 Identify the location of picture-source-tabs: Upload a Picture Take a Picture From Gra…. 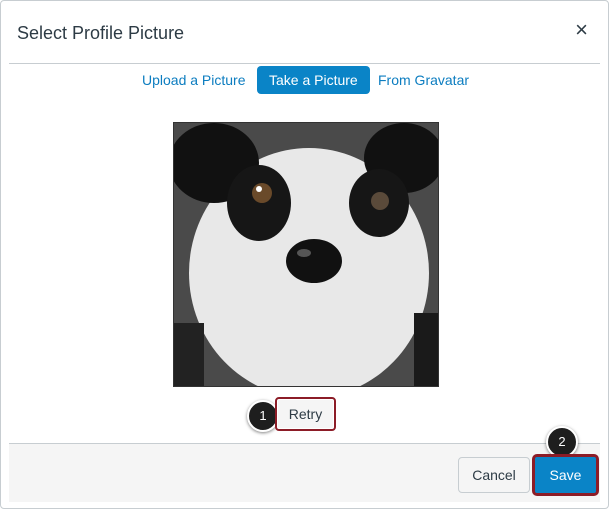
(304, 81).